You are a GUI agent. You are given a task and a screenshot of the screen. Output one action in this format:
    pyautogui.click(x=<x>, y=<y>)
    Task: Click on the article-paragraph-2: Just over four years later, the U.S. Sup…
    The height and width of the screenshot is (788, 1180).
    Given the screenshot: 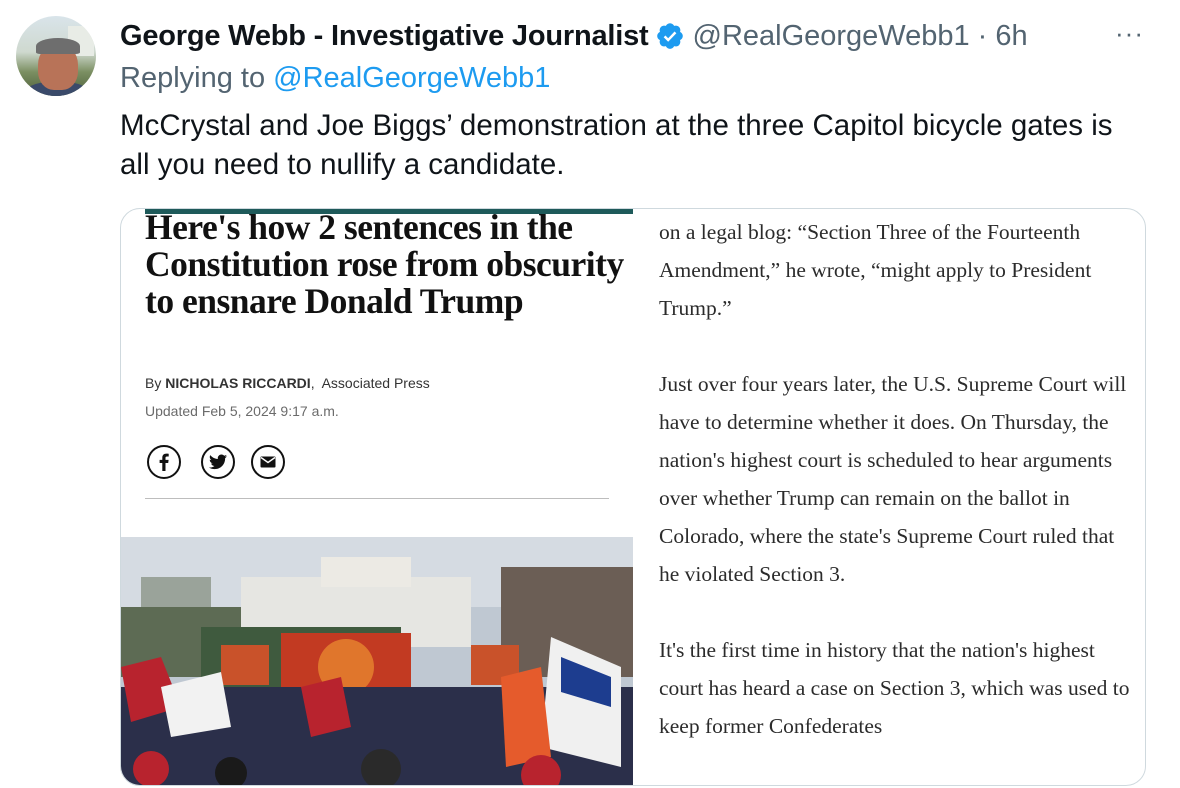 What is the action you would take?
    pyautogui.click(x=893, y=479)
    